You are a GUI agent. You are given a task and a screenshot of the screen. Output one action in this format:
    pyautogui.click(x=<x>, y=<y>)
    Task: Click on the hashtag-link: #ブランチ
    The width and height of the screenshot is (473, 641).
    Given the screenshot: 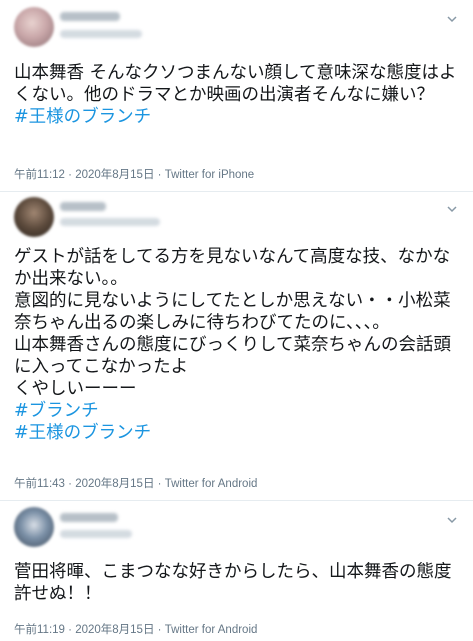 What is the action you would take?
    pyautogui.click(x=236, y=411)
    